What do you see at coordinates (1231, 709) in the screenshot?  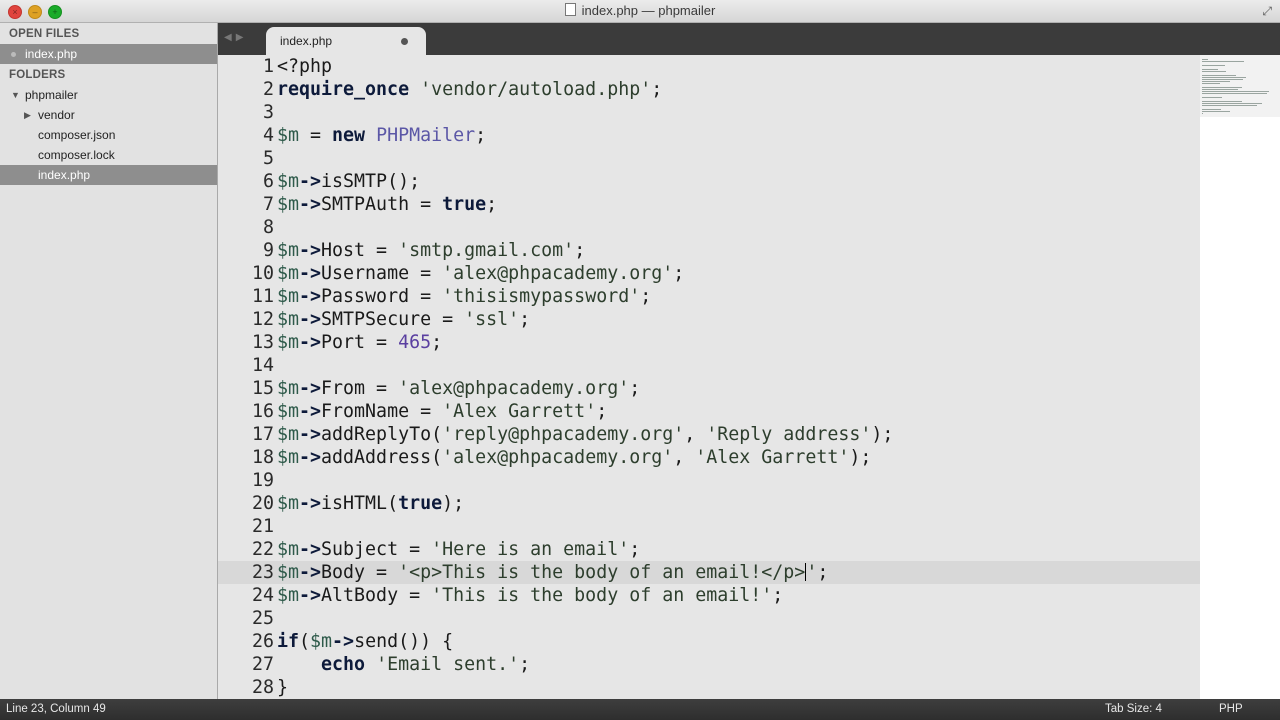 I see `syntax-selector: PHP` at bounding box center [1231, 709].